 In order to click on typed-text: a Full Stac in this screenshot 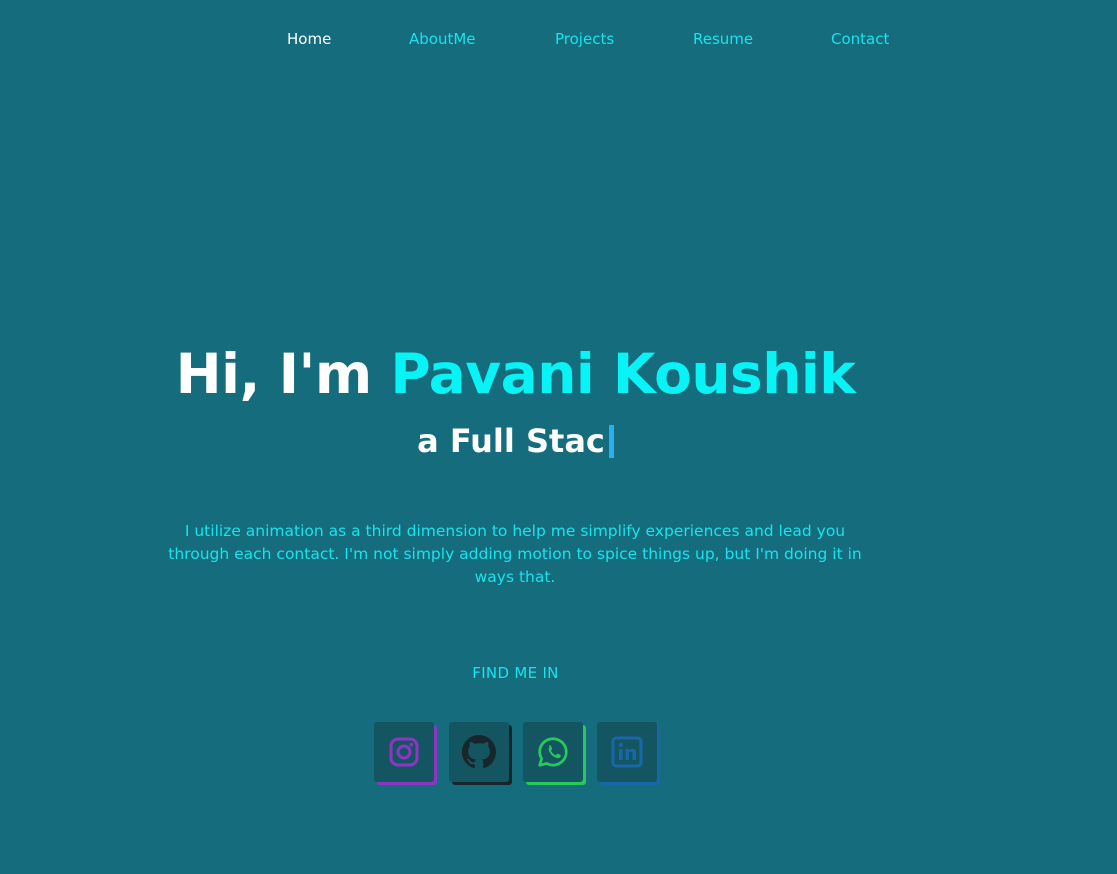, I will do `click(511, 441)`.